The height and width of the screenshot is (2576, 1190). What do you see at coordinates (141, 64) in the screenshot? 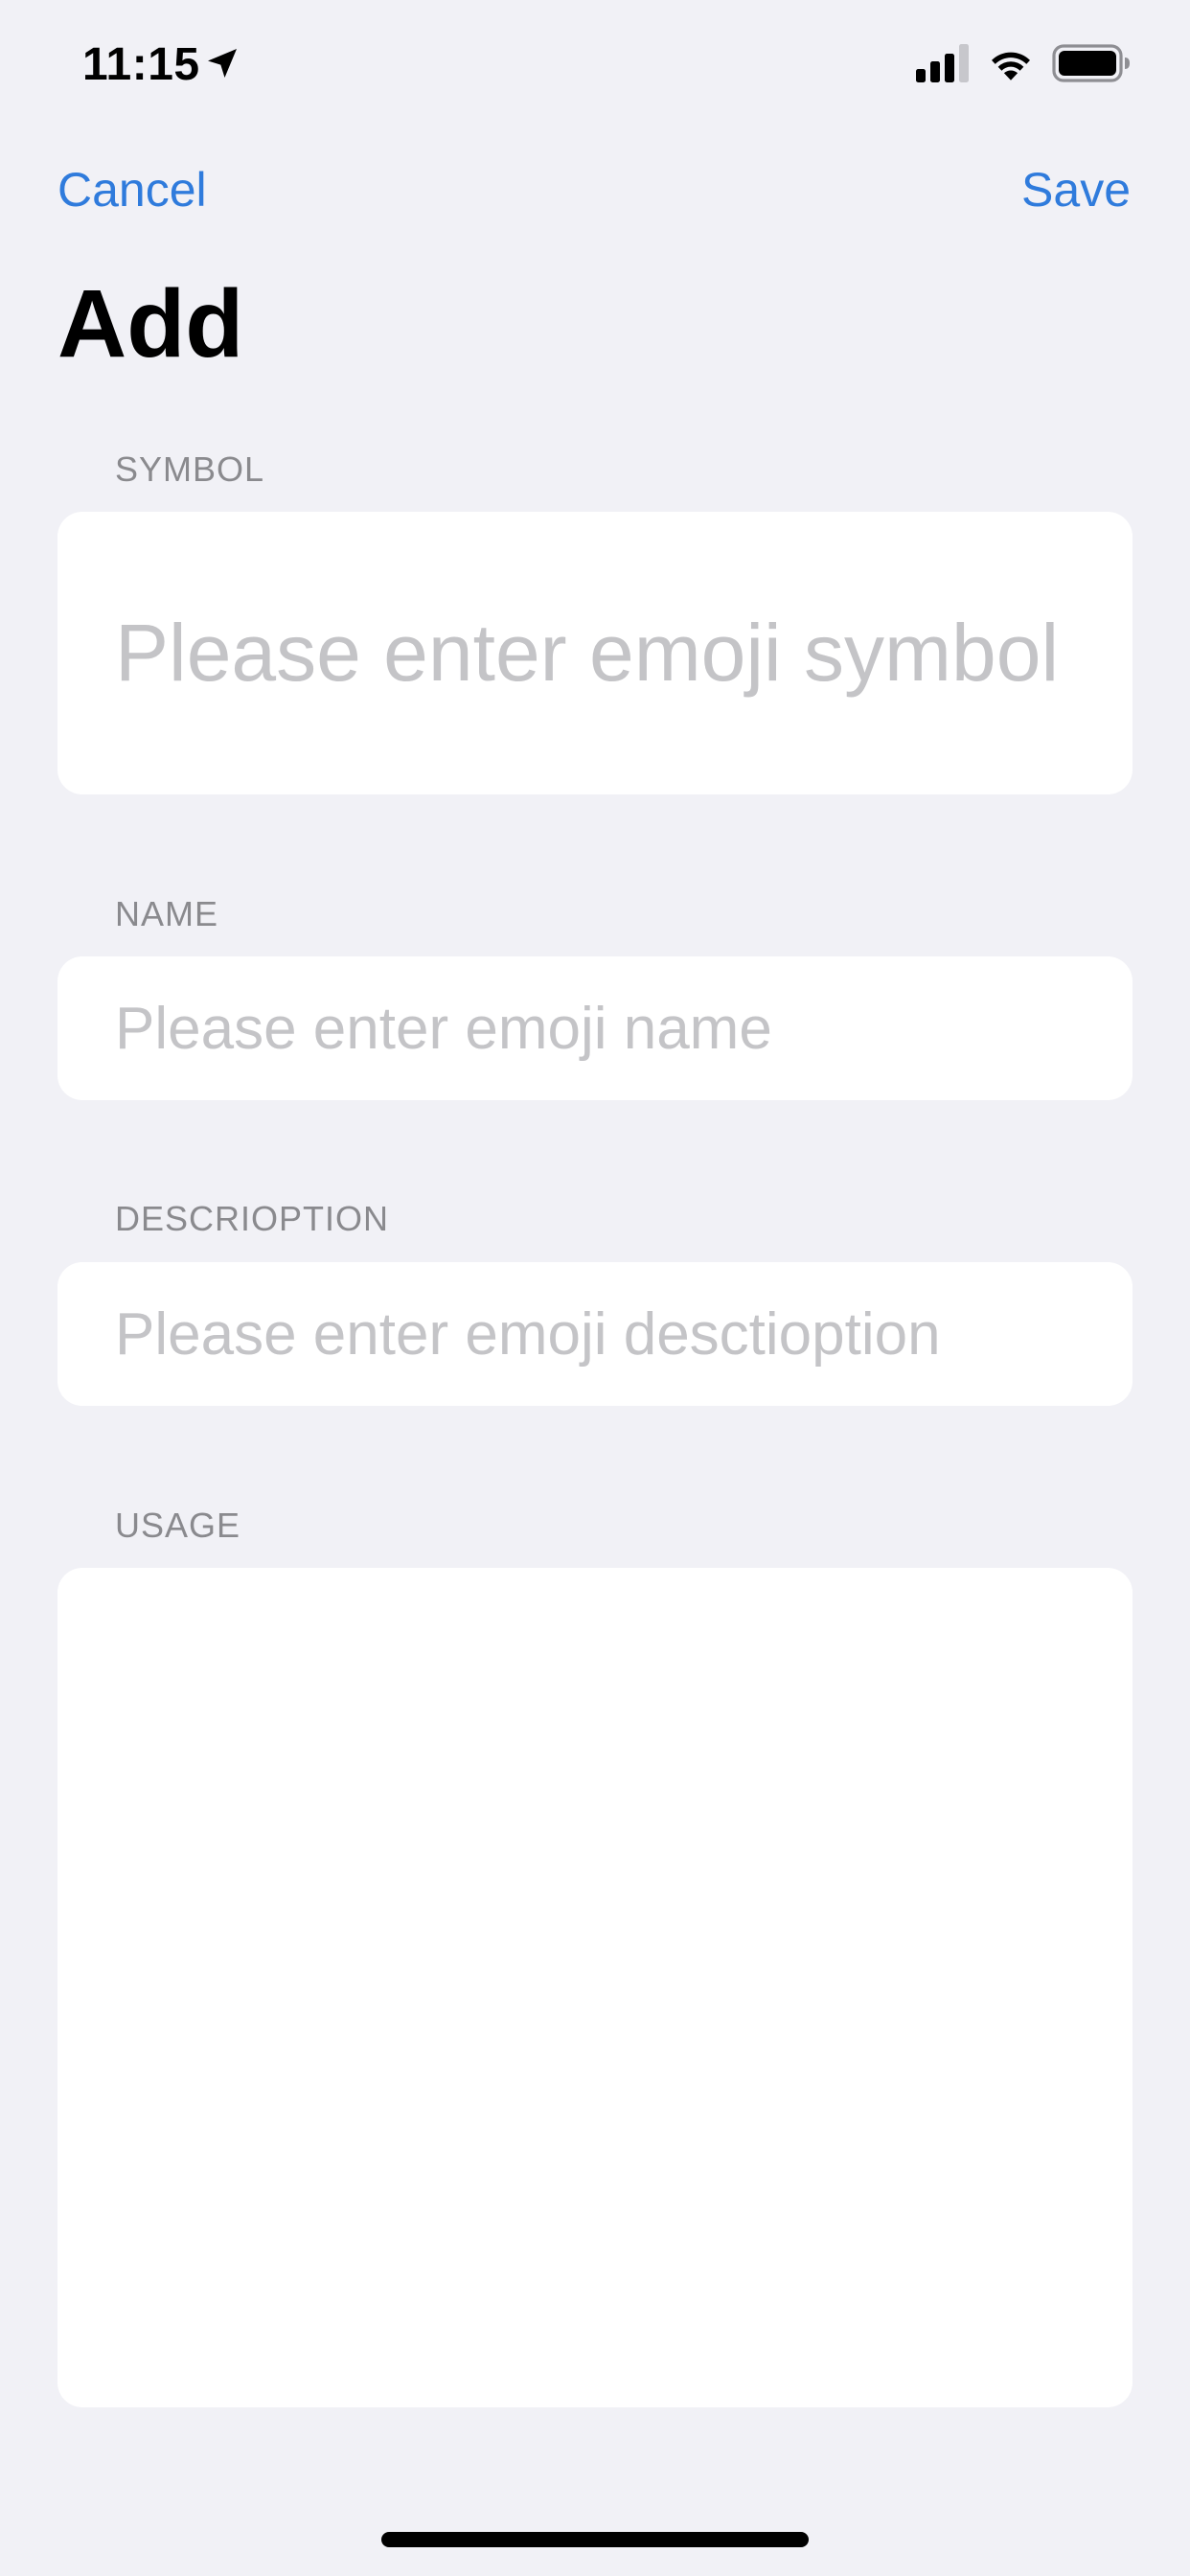
I see `status-time: 11:15` at bounding box center [141, 64].